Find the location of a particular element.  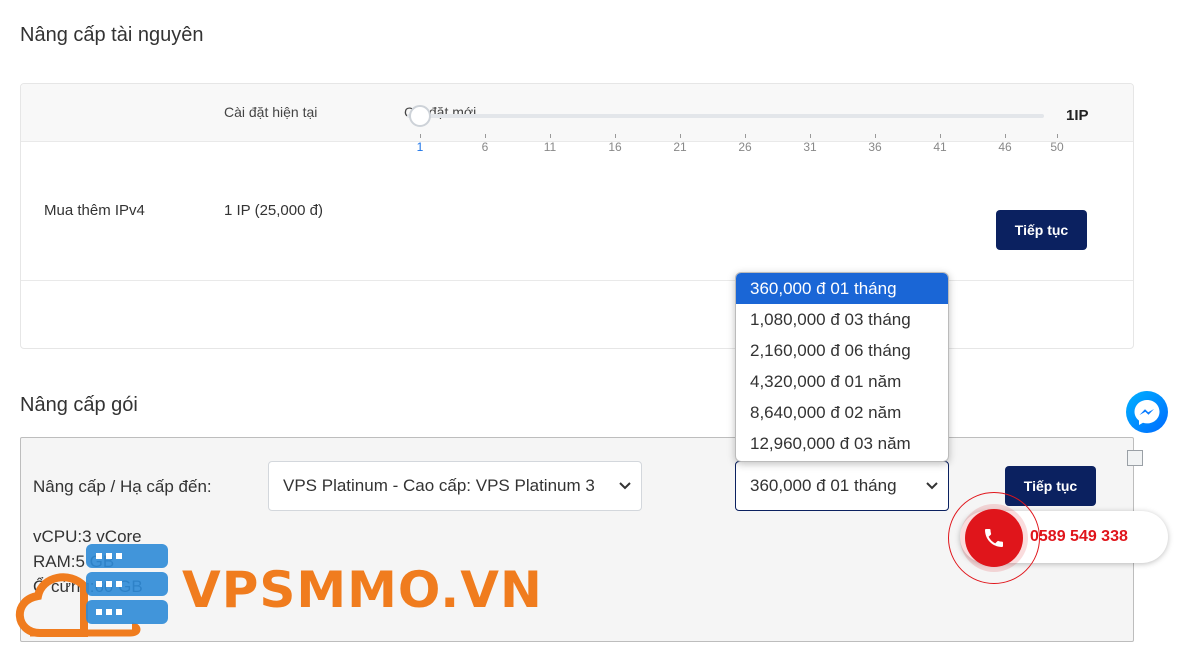

row-label-ipv4: Mua thêm IPv4 is located at coordinates (94, 210).